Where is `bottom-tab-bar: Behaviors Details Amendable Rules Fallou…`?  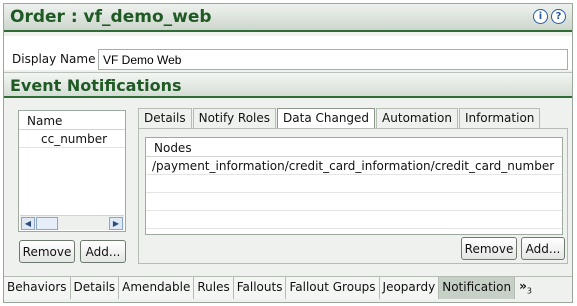 bottom-tab-bar: Behaviors Details Amendable Rules Fallou… is located at coordinates (288, 288).